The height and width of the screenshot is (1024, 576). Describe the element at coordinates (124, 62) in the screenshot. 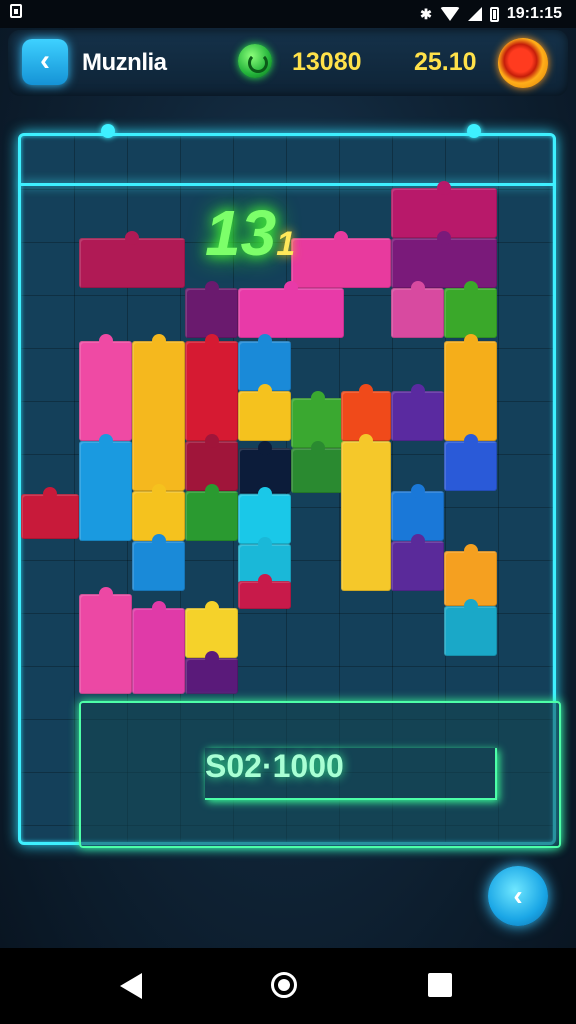

I see `game-title: Muznlia` at that location.